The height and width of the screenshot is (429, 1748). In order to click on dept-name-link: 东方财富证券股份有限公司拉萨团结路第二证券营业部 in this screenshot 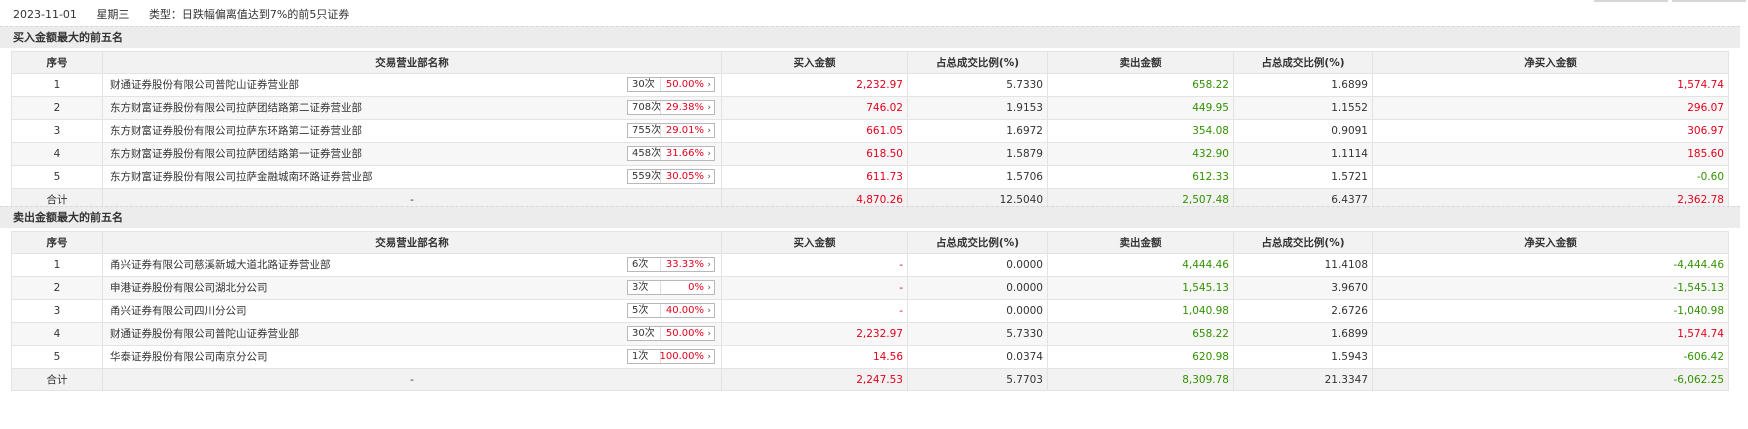, I will do `click(236, 108)`.